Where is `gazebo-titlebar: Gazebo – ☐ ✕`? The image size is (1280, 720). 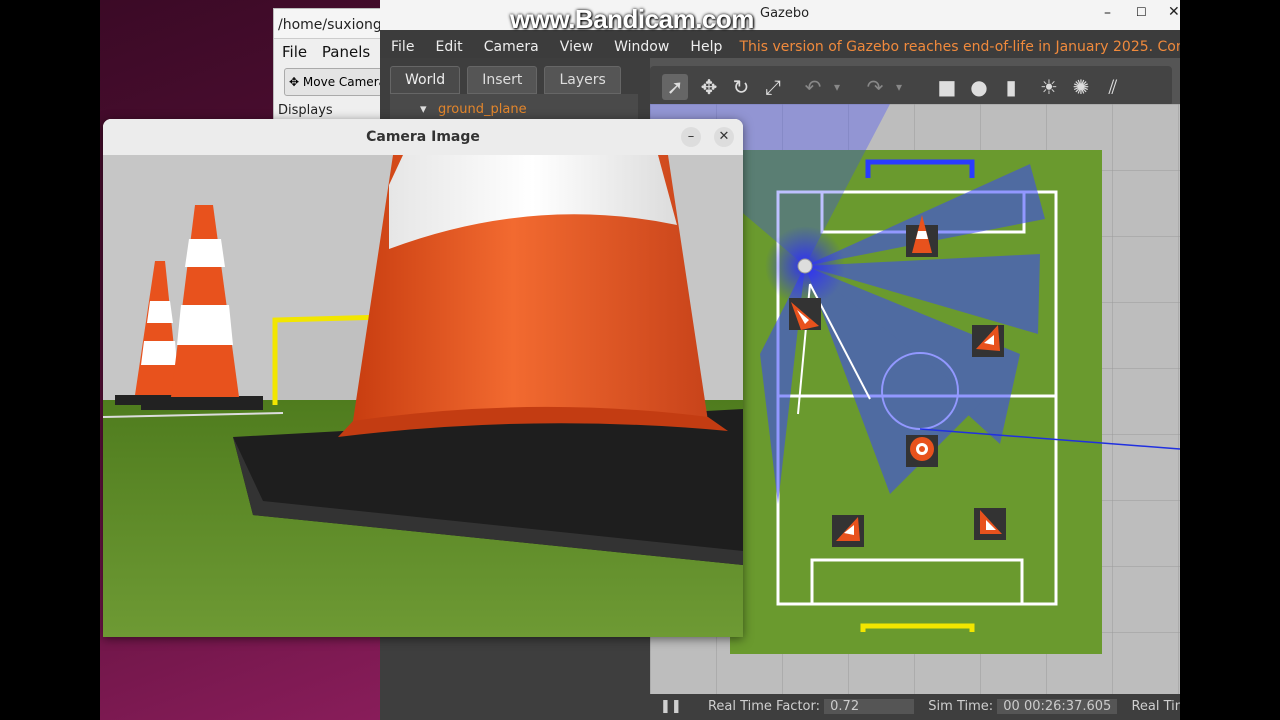
gazebo-titlebar: Gazebo – ☐ ✕ is located at coordinates (780, 15).